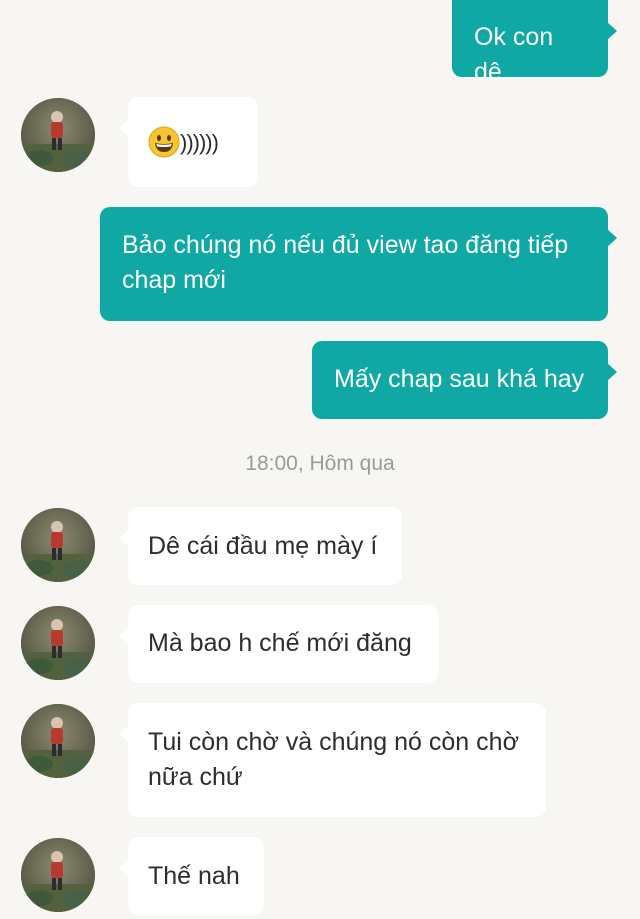  I want to click on message-timestamp: 18:00, Hôm qua, so click(320, 463).